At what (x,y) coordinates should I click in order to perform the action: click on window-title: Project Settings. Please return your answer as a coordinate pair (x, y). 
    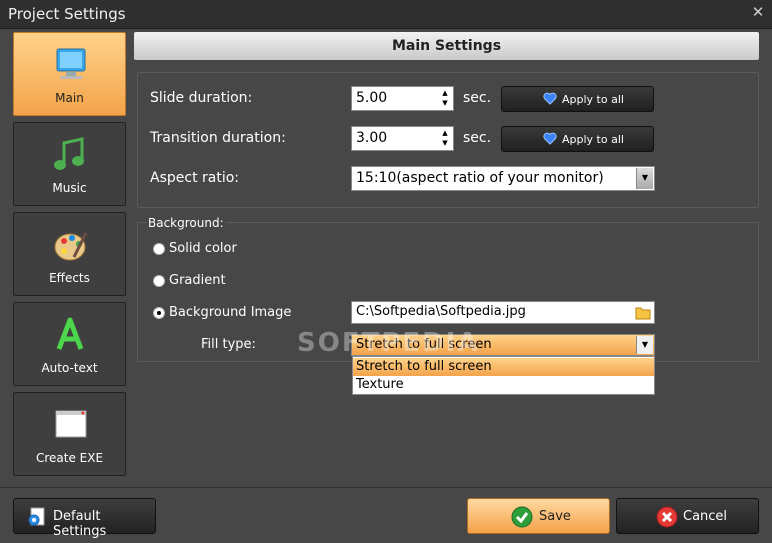
    Looking at the image, I should click on (67, 14).